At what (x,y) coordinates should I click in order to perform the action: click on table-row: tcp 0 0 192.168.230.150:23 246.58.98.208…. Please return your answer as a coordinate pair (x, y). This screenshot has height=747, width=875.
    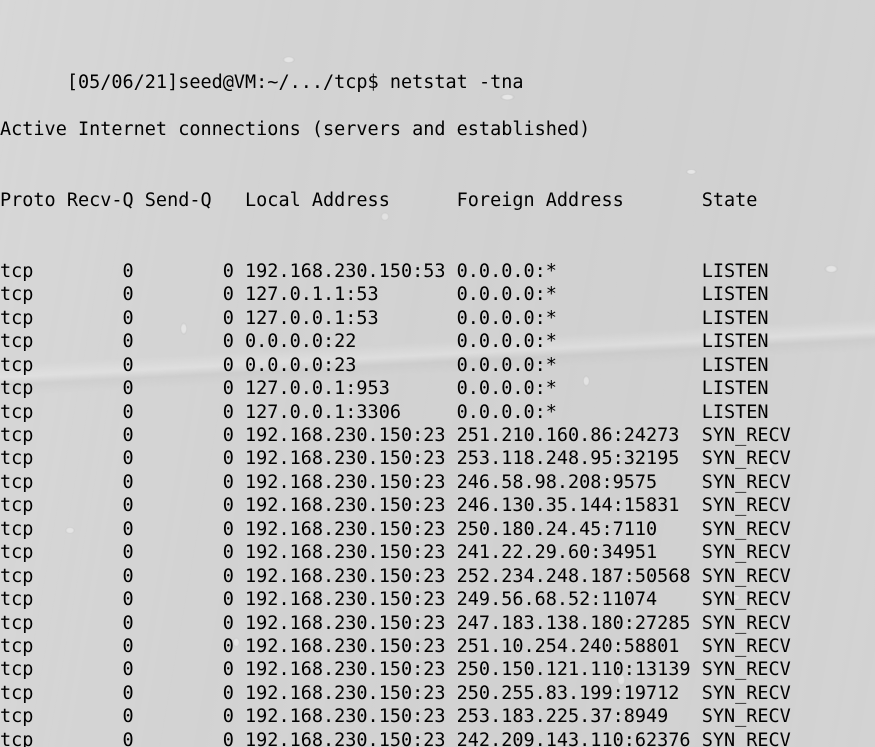
    Looking at the image, I should click on (395, 482).